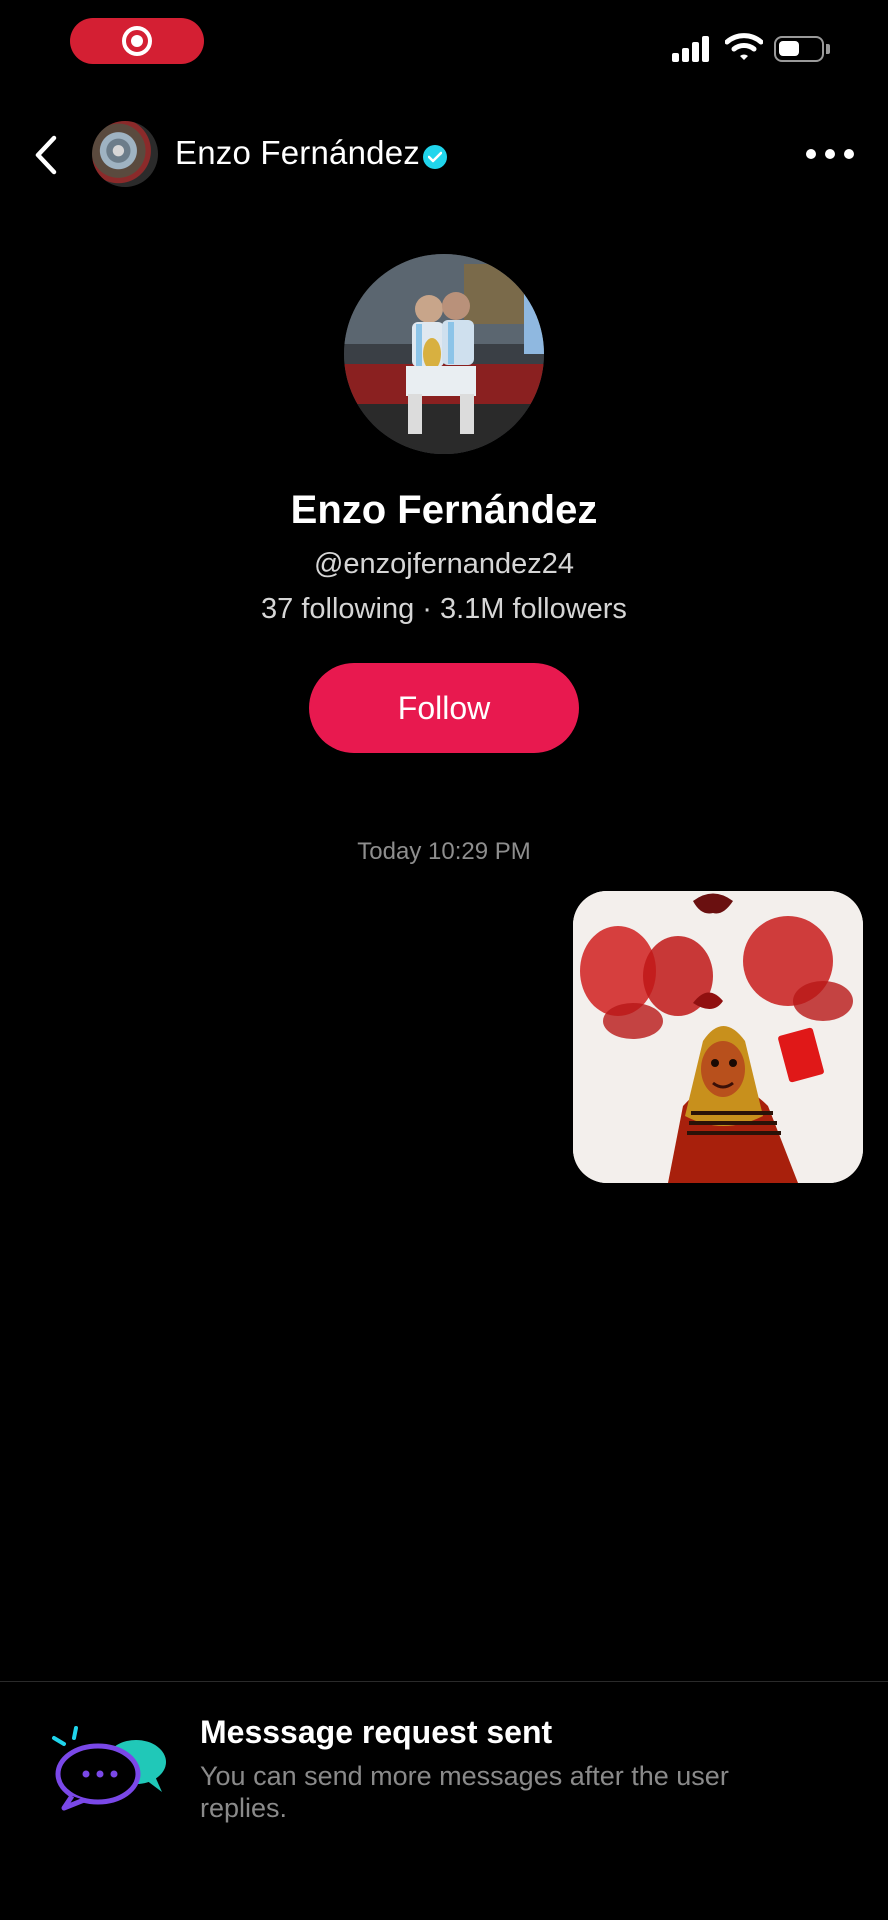 This screenshot has height=1920, width=888. I want to click on header-name: Enzo Fernández, so click(297, 153).